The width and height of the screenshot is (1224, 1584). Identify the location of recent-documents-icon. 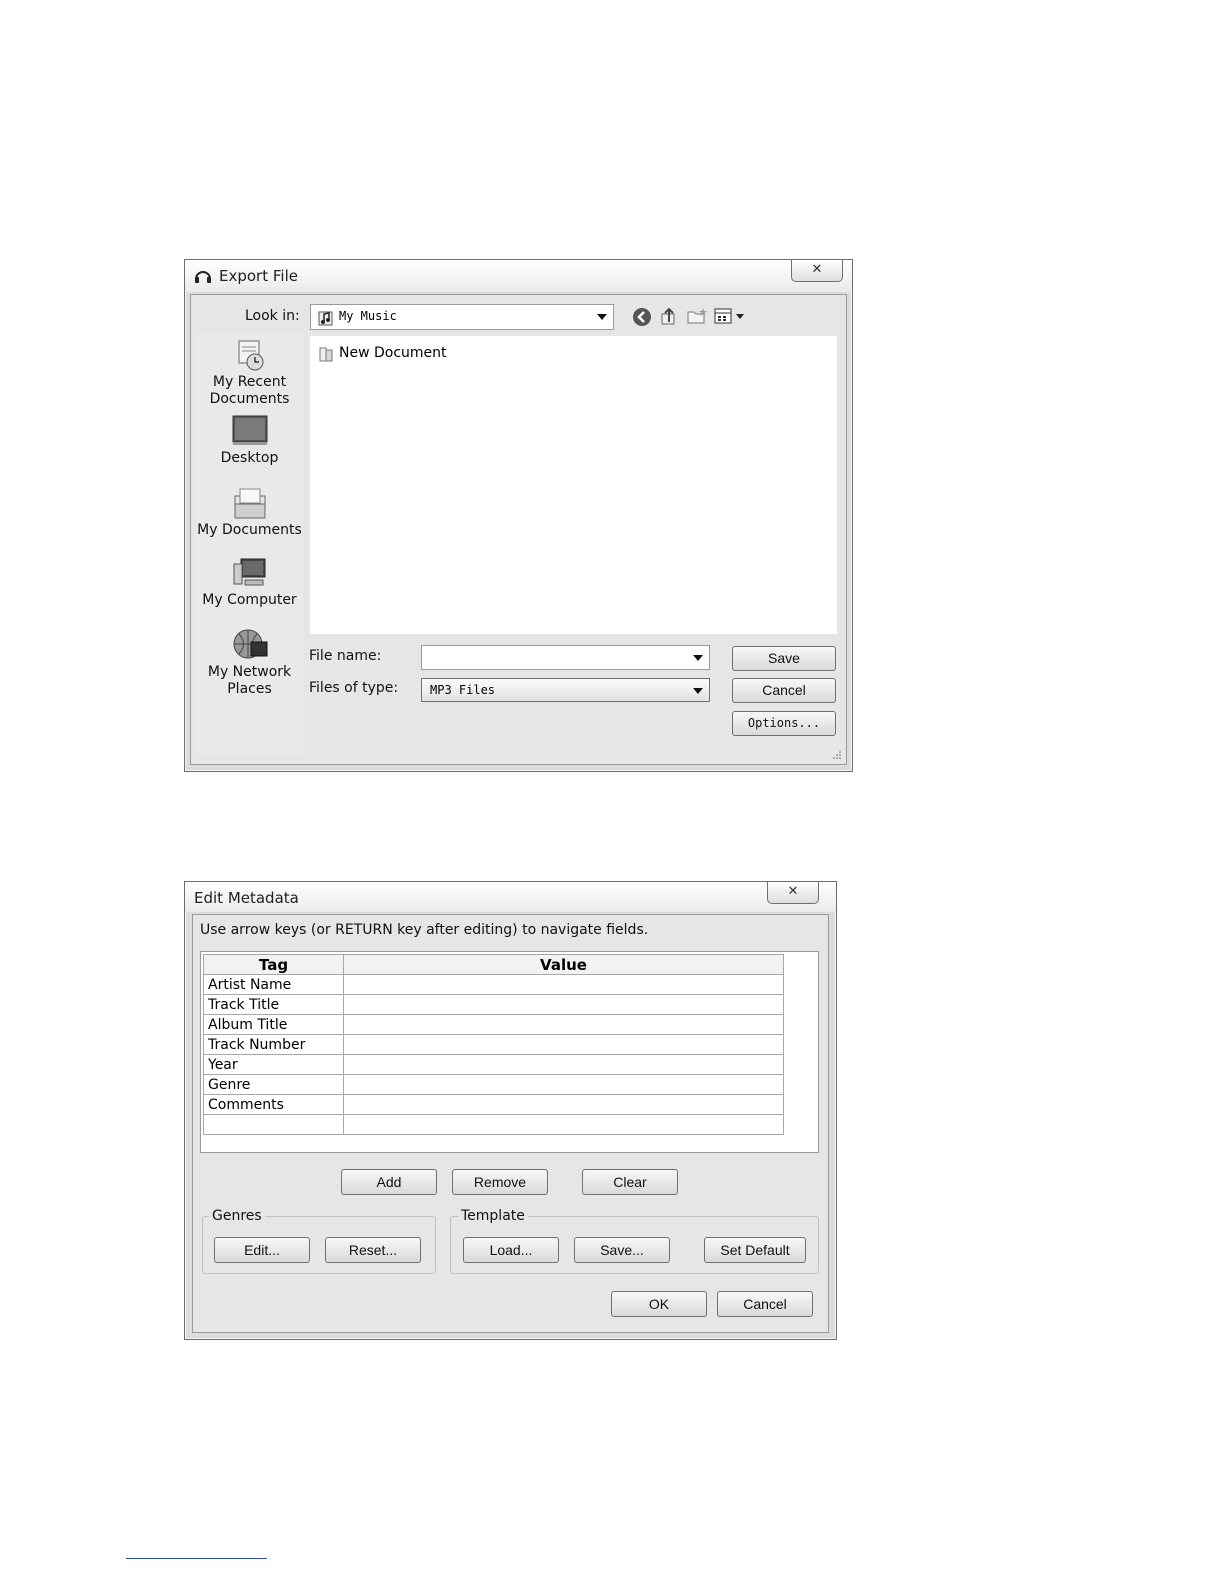
(250, 355).